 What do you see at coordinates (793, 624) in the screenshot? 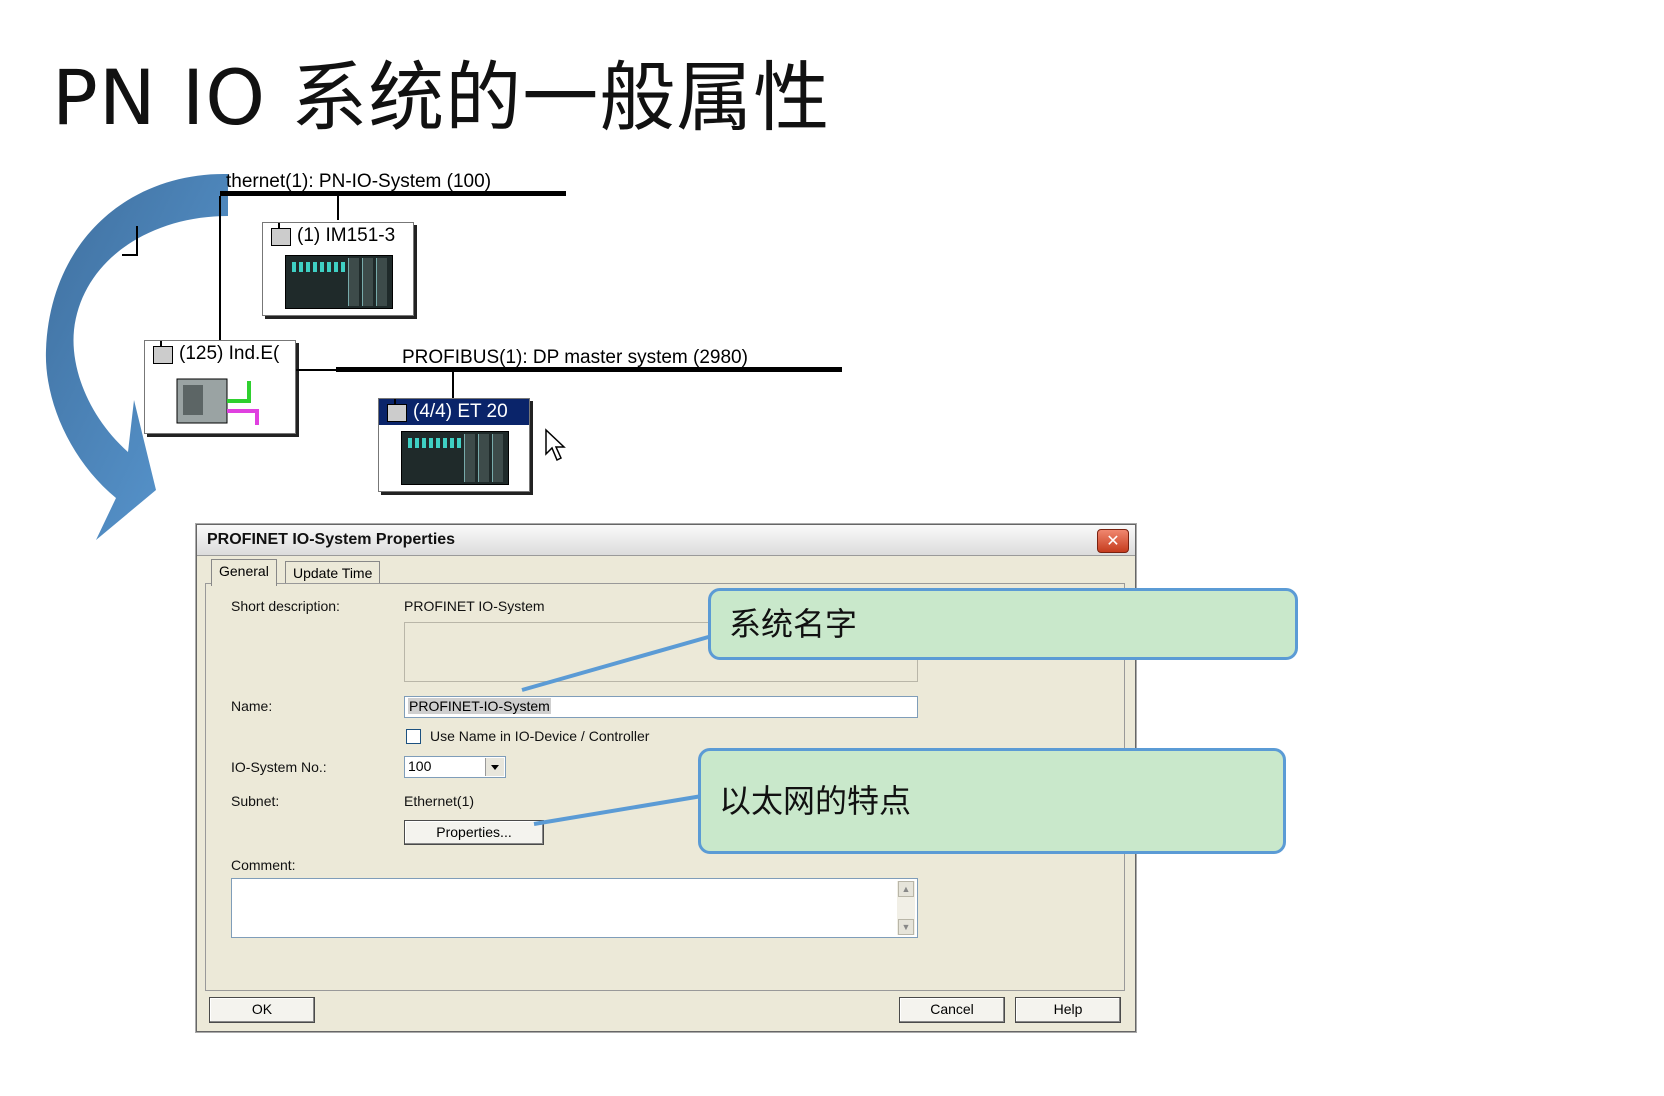
I see `system-name-callout-text: 系统名字` at bounding box center [793, 624].